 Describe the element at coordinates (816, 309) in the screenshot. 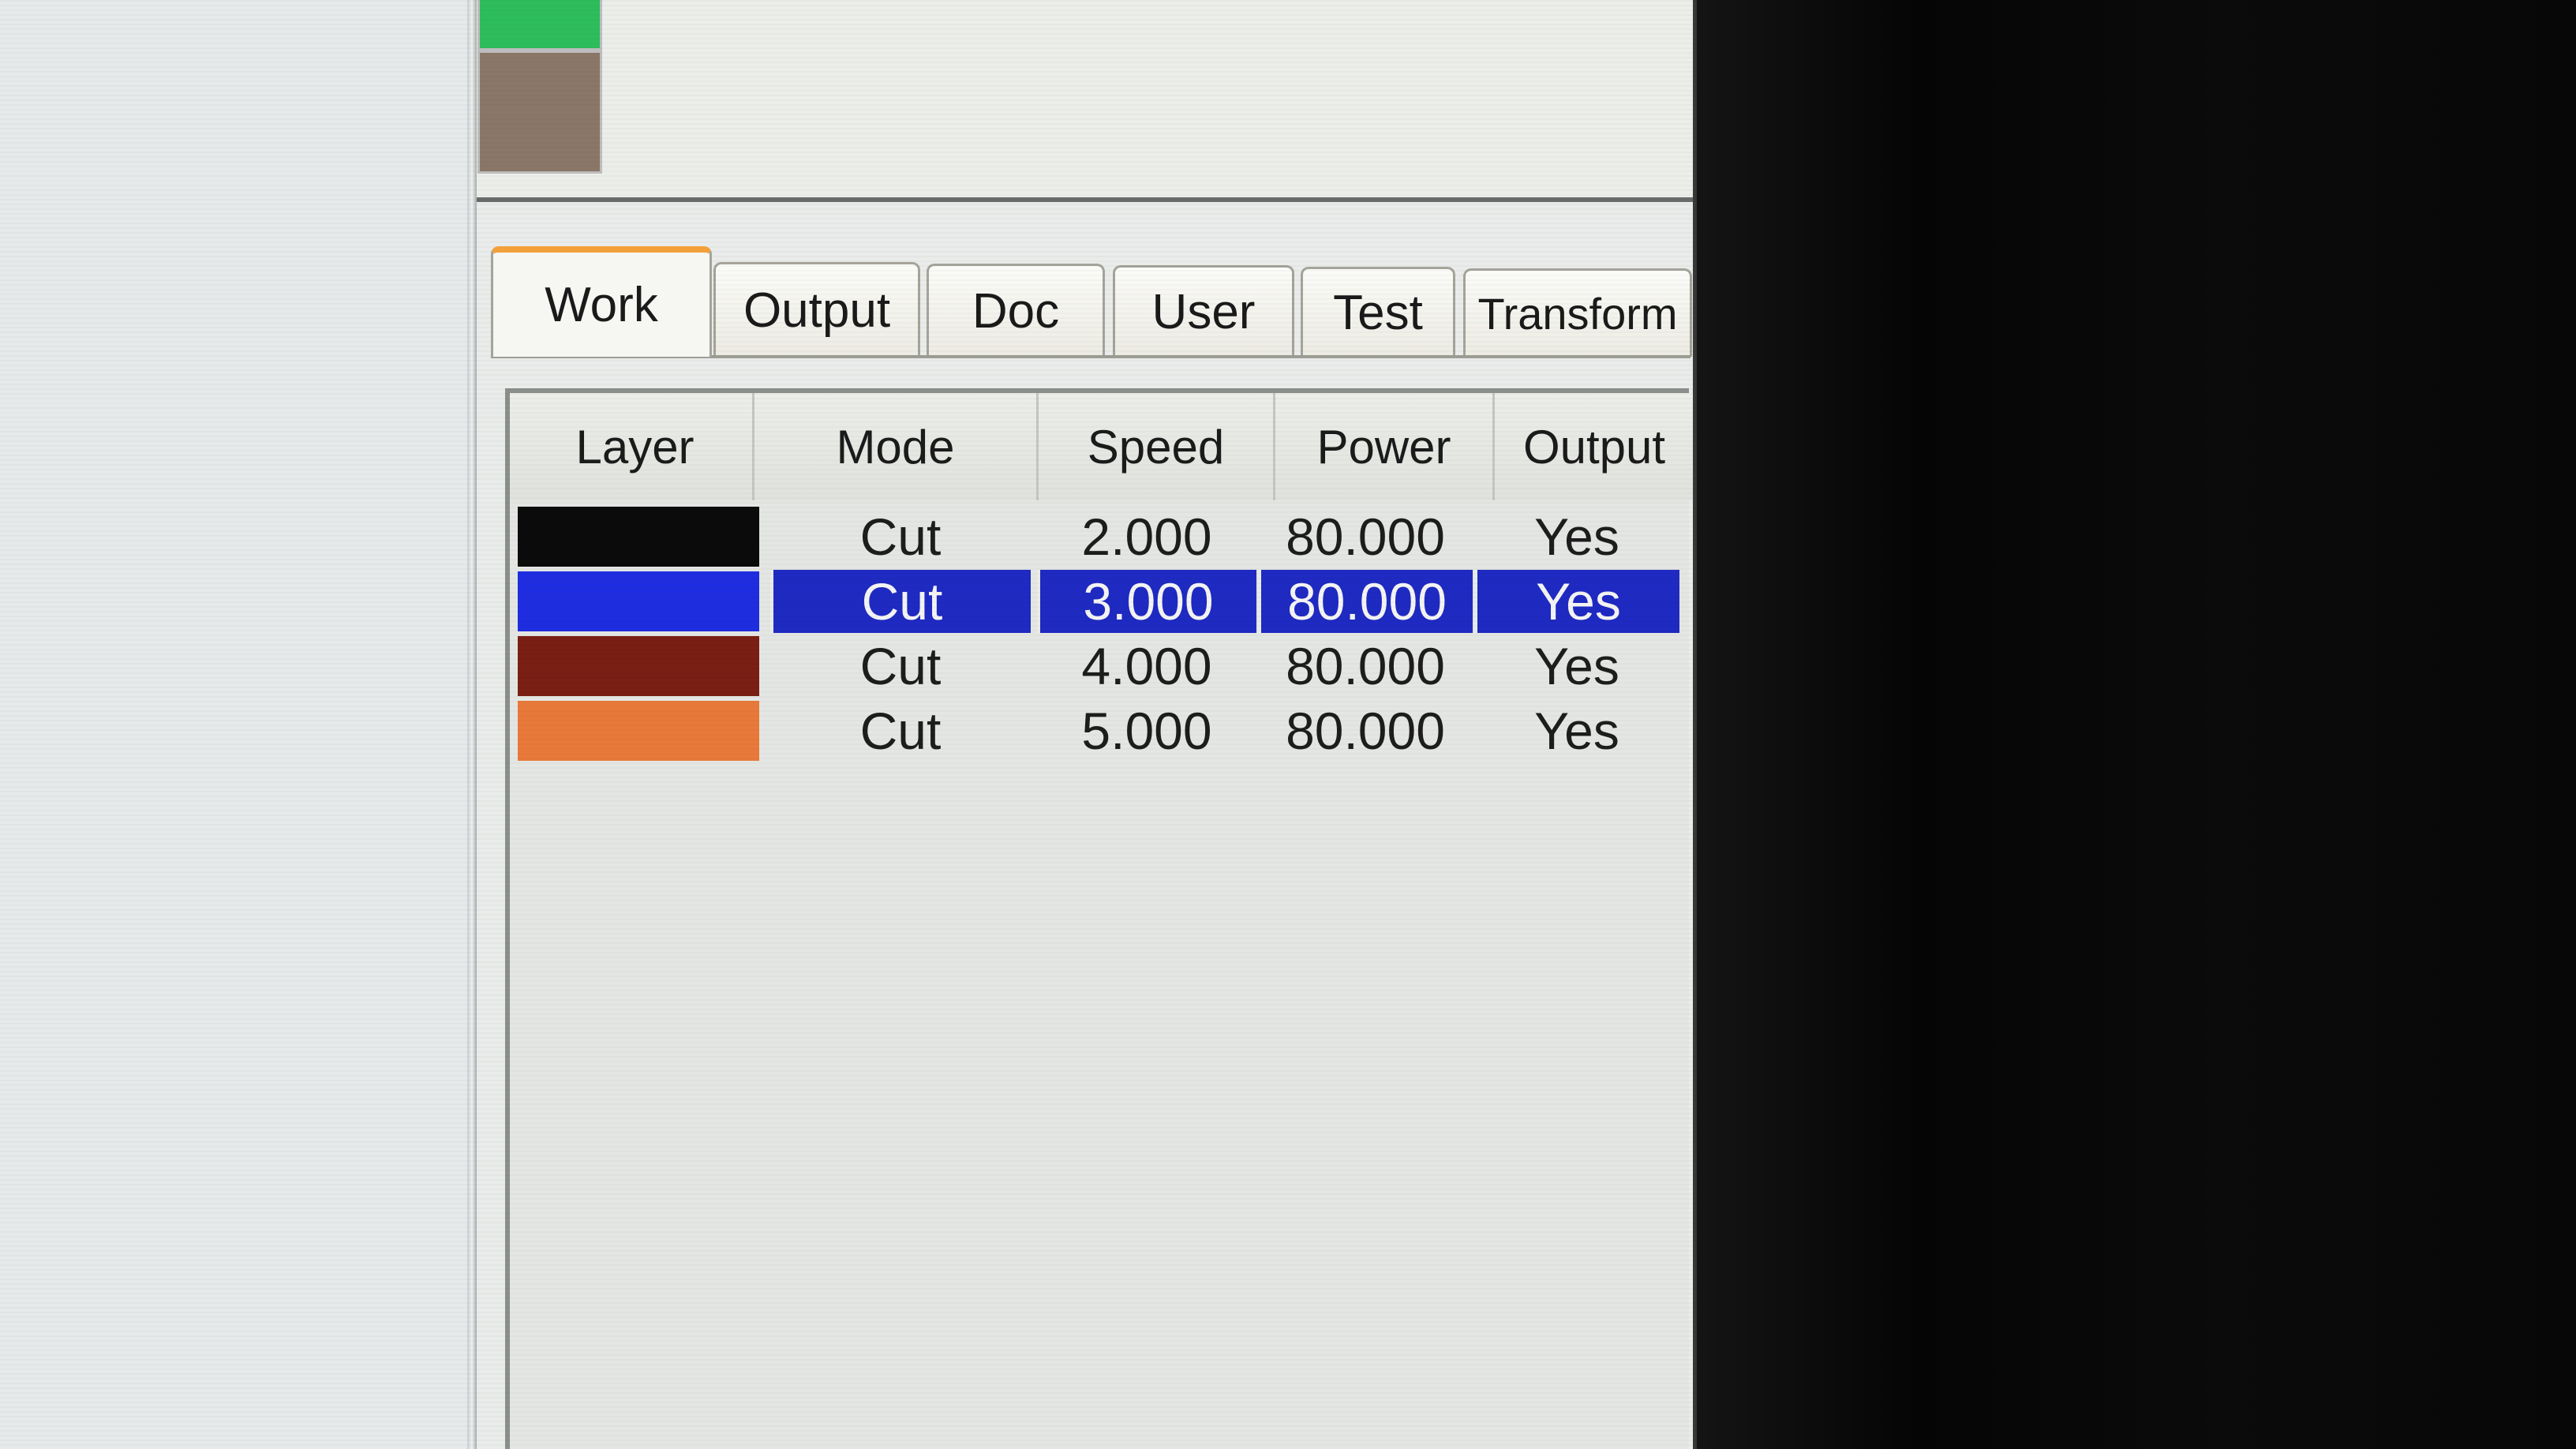

I see `tab-output: Output` at that location.